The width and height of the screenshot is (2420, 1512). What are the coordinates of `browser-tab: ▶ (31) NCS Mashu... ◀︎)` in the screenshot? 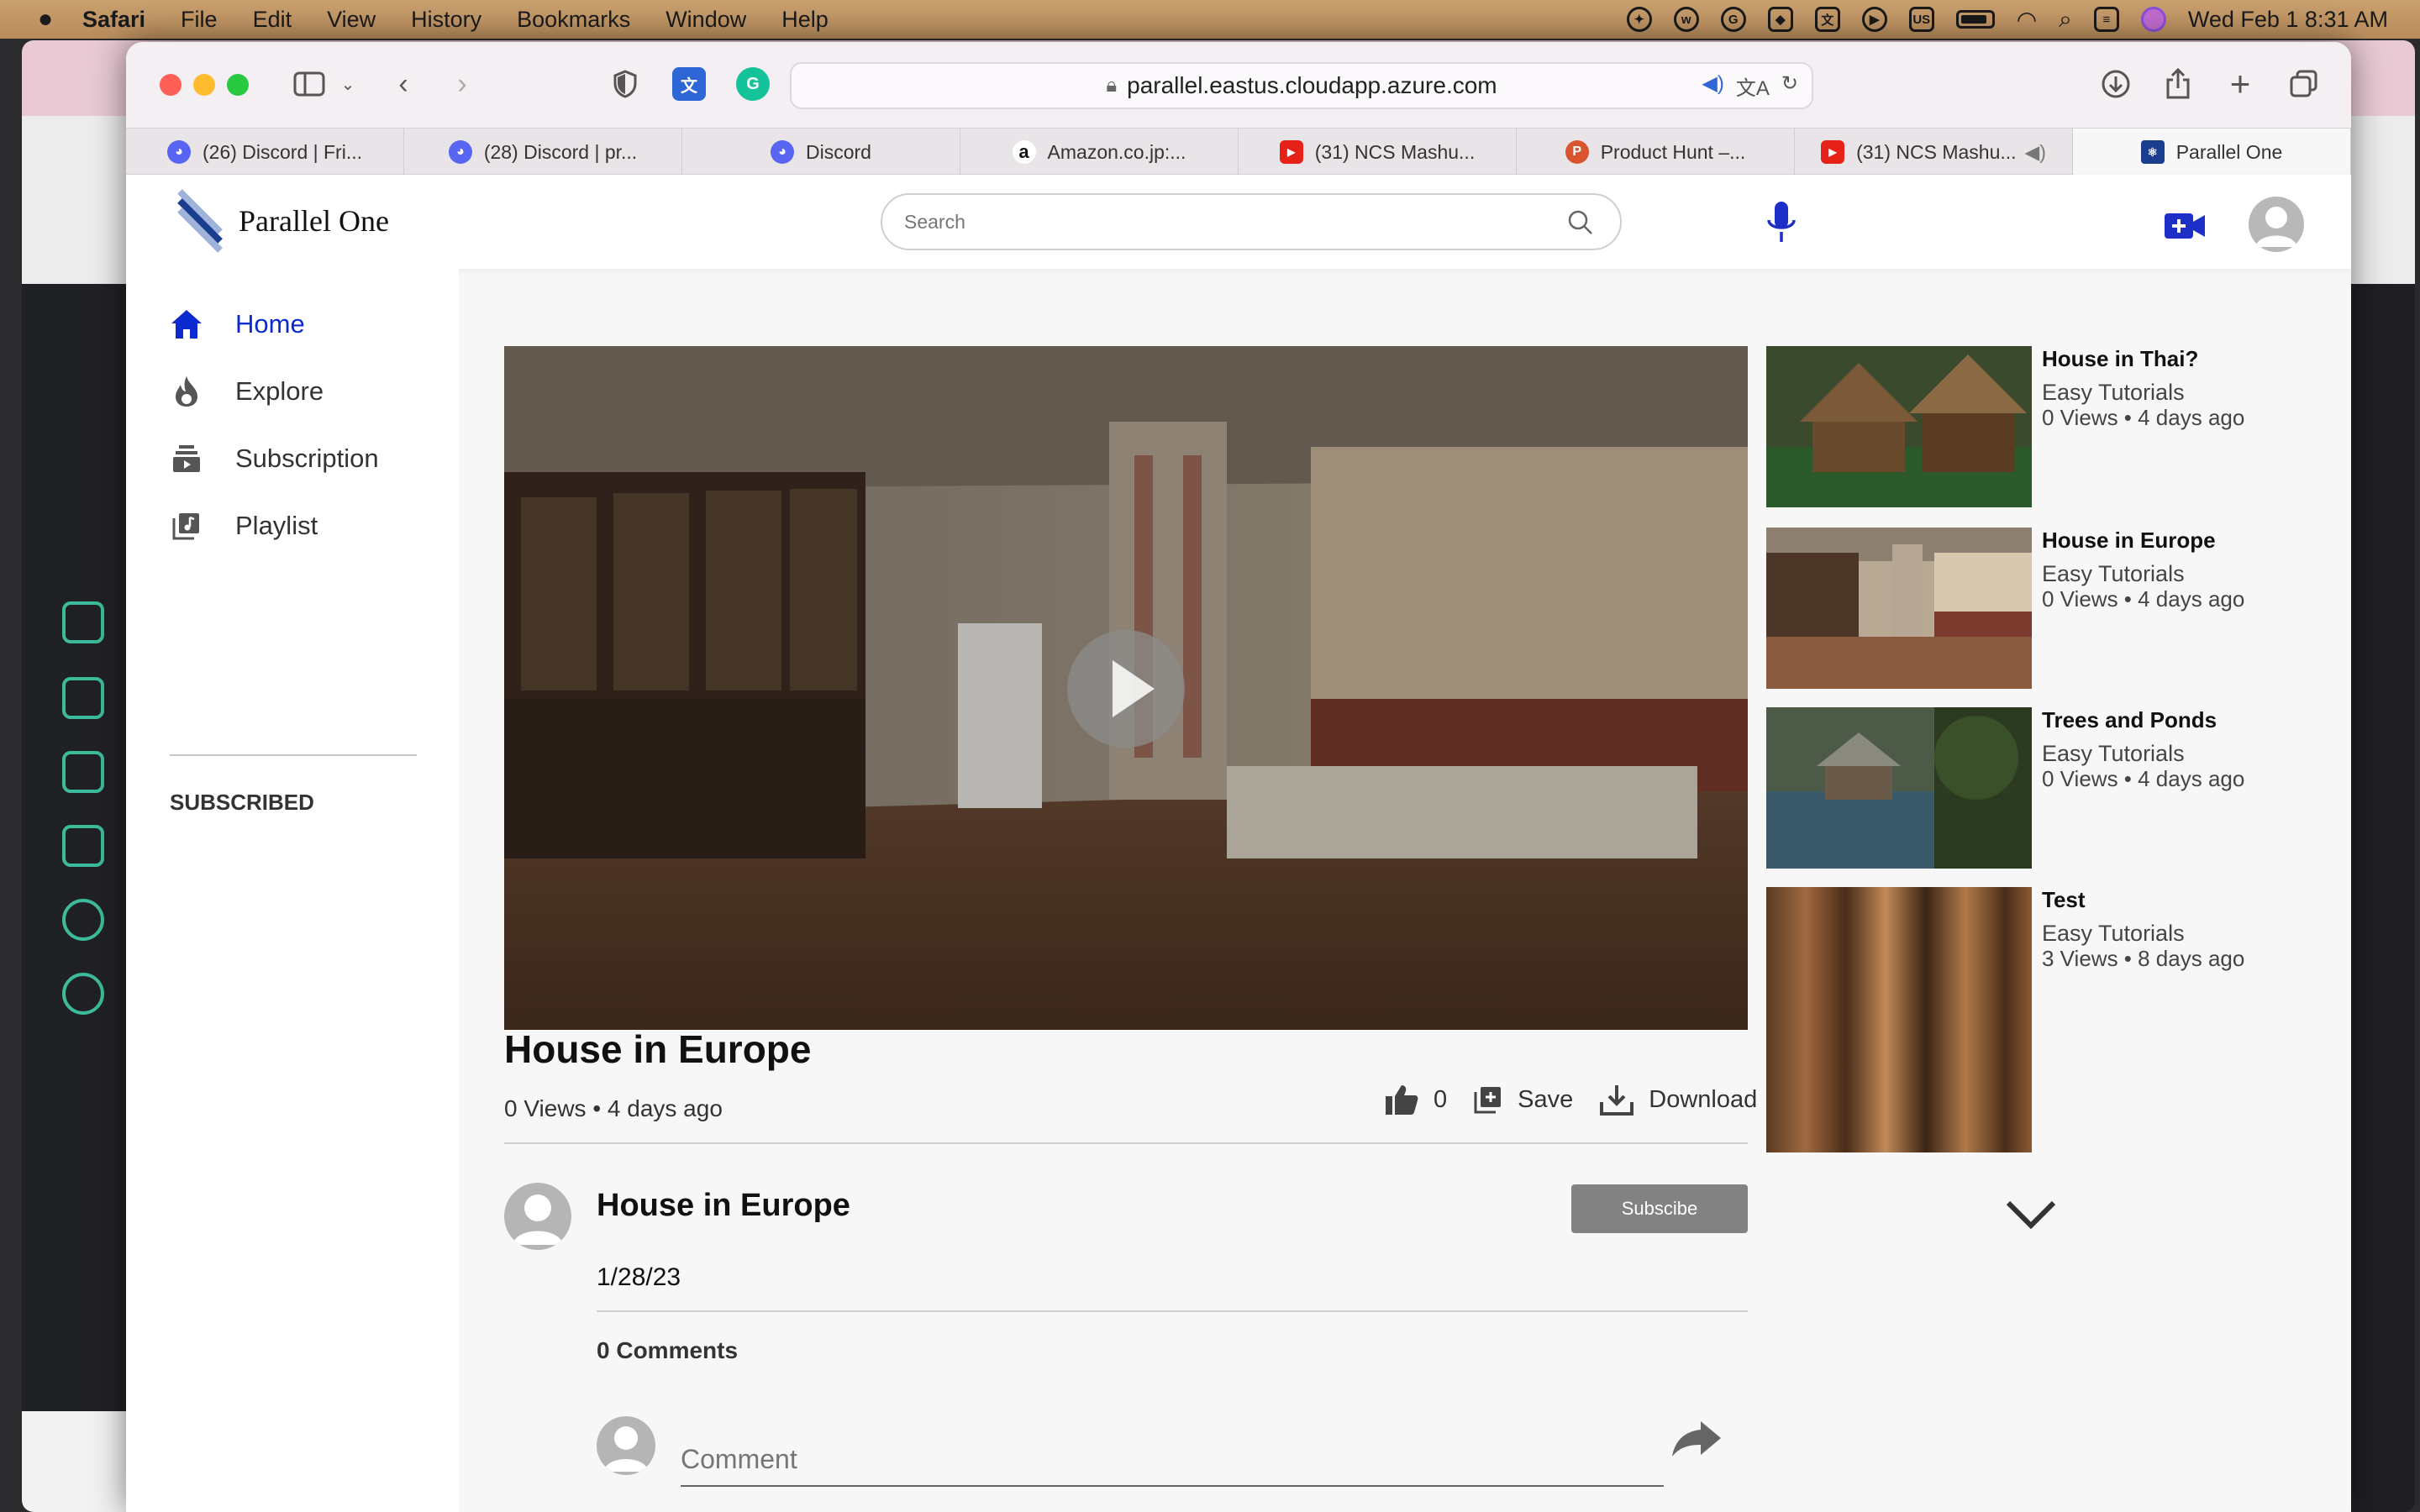 It's located at (1934, 152).